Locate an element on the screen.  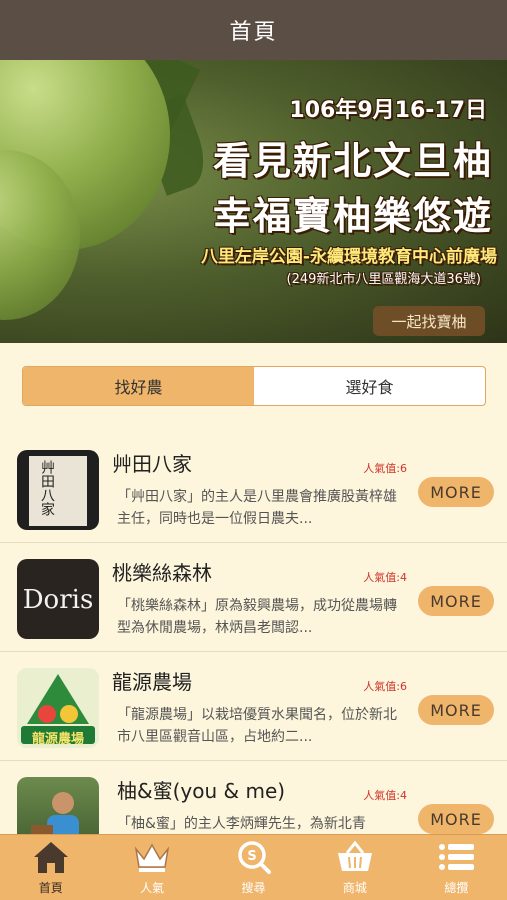
bottom-tab-bar: 首頁 人氣 S 搜尋 商城 總攬 is located at coordinates (253, 867).